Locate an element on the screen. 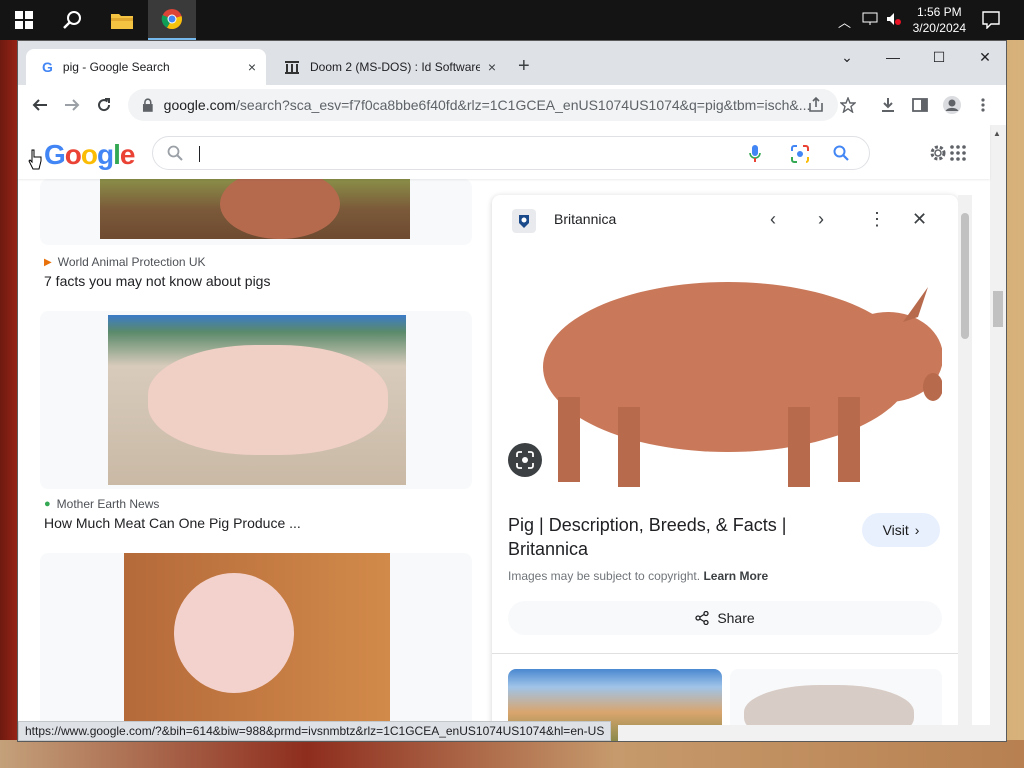  forward-button is located at coordinates (72, 105).